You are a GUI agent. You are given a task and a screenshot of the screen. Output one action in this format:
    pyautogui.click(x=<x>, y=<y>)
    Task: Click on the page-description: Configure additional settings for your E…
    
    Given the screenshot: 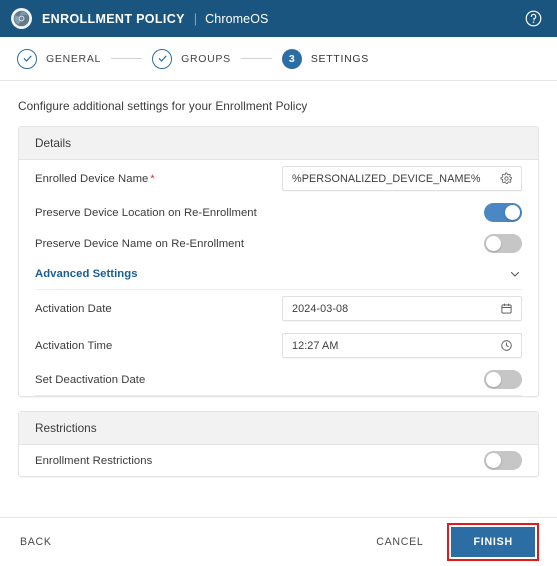 What is the action you would take?
    pyautogui.click(x=163, y=106)
    